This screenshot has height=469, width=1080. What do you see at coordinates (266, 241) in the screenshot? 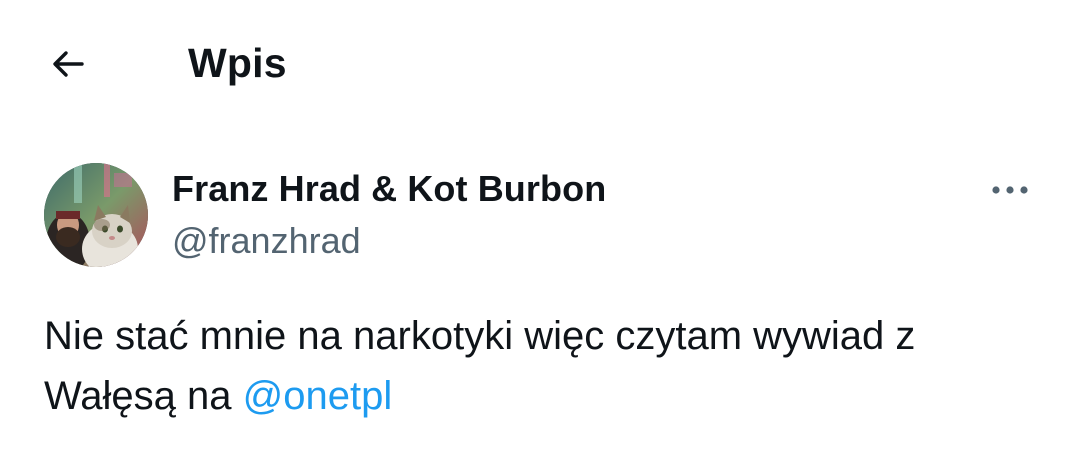
I see `author-handle: @franzhrad` at bounding box center [266, 241].